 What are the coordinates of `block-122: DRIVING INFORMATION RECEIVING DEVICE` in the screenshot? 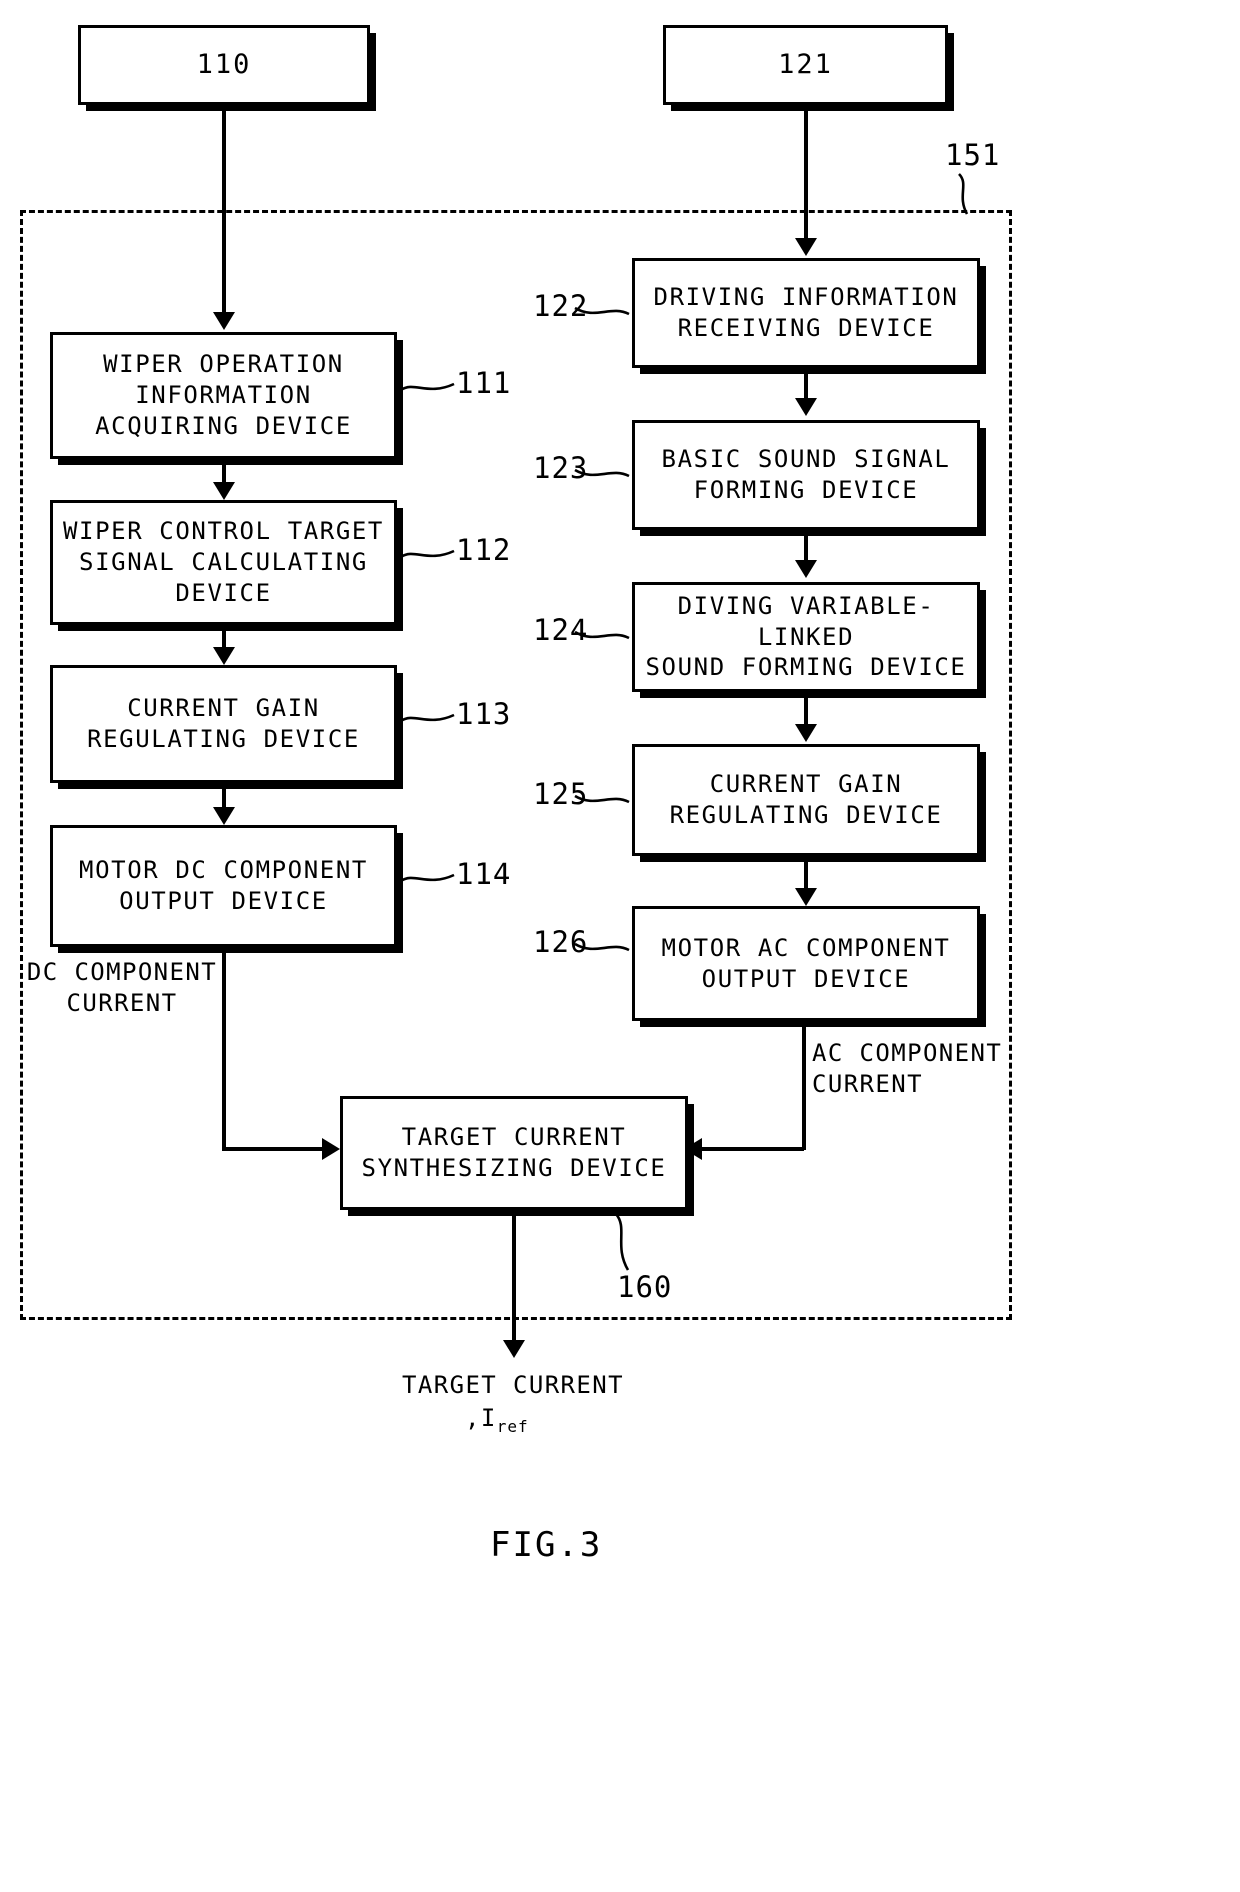 It's located at (806, 313).